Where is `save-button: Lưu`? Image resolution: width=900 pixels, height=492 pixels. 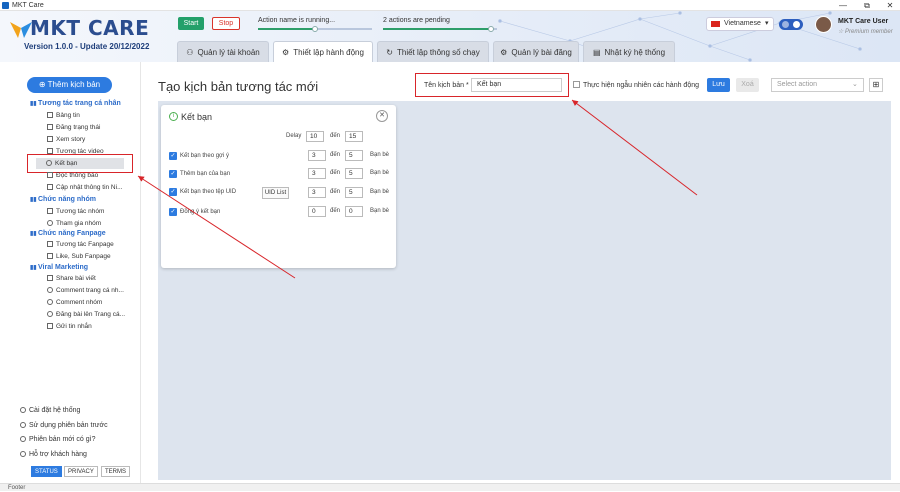 save-button: Lưu is located at coordinates (718, 85).